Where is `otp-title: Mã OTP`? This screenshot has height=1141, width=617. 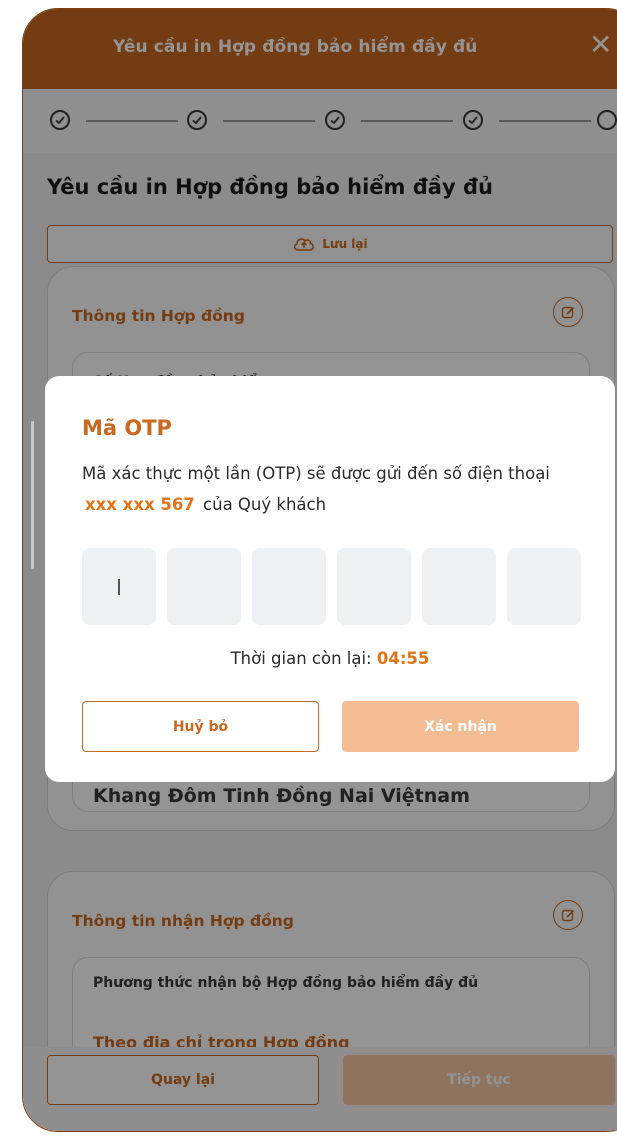
otp-title: Mã OTP is located at coordinates (127, 428).